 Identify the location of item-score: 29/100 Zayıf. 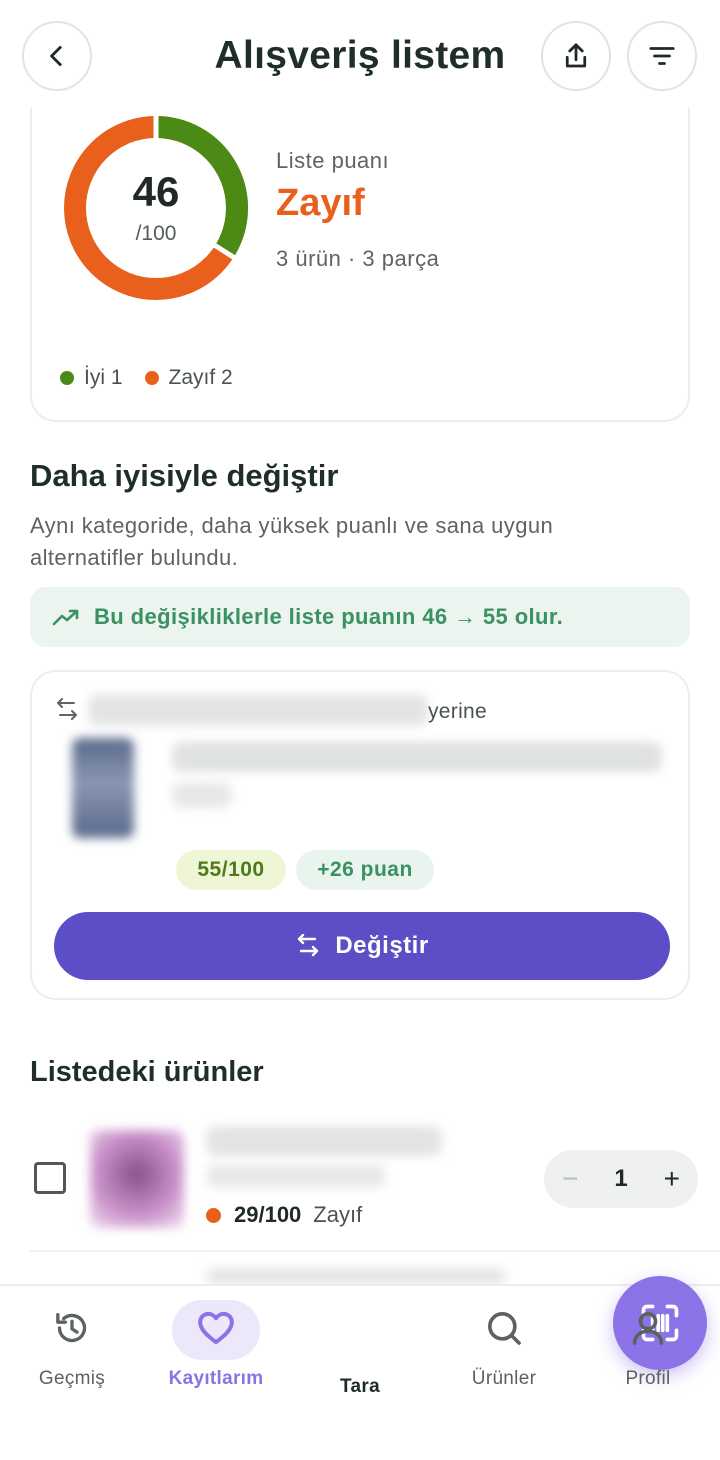
(284, 1215).